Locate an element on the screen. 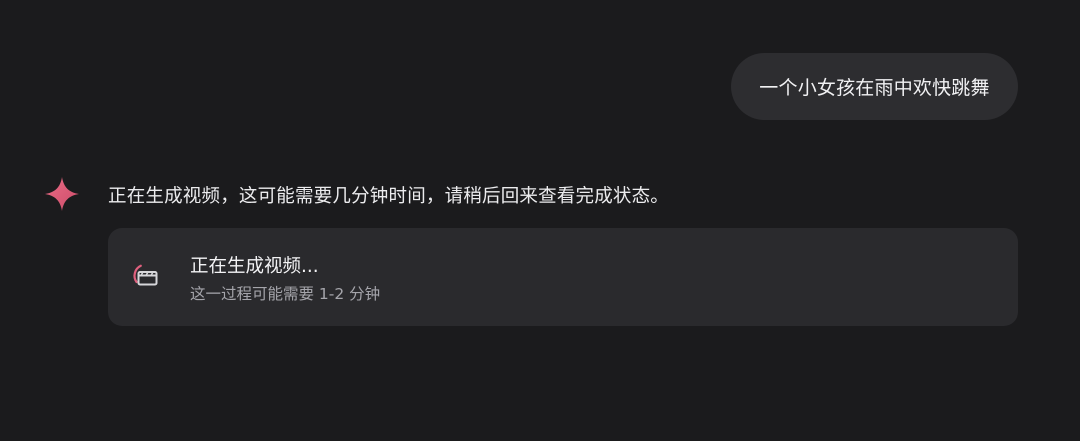 This screenshot has height=441, width=1080. user-message-bubble: 一个小女孩在雨中欢快跳舞 is located at coordinates (874, 86).